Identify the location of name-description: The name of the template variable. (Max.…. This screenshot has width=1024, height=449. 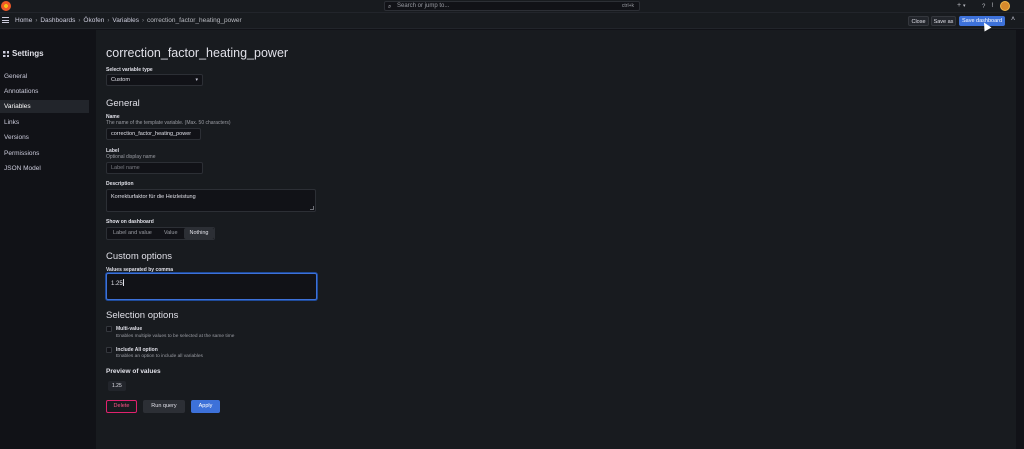
(168, 123).